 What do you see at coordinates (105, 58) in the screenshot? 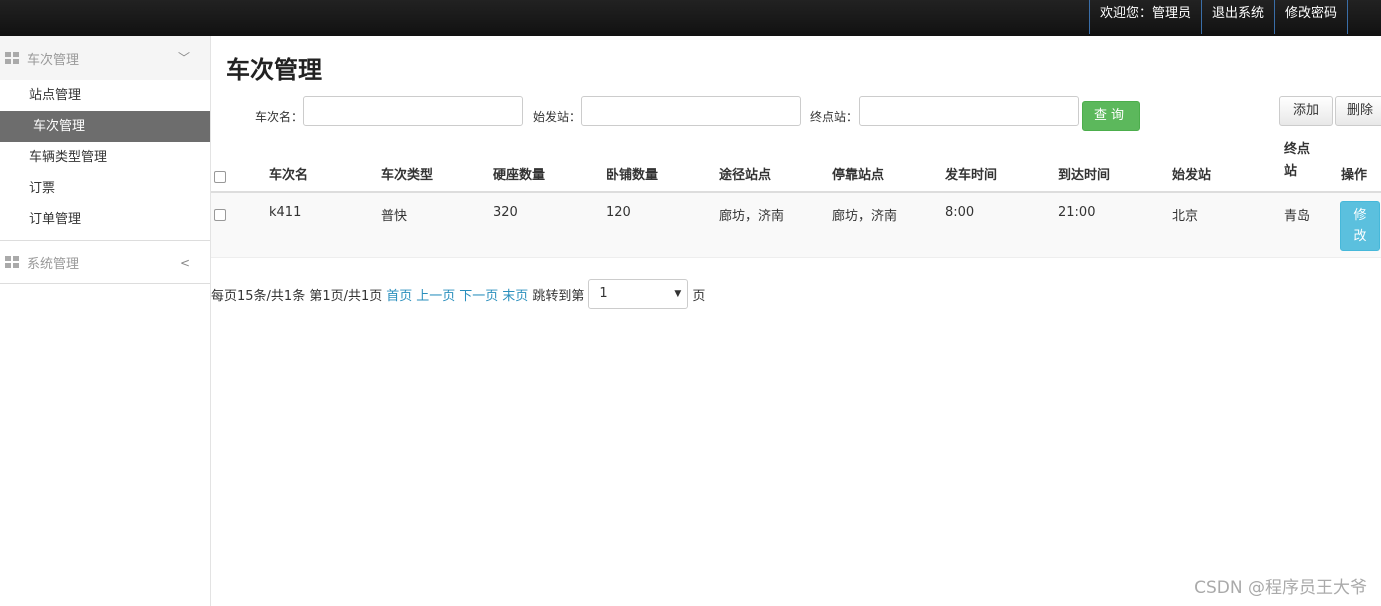
I see `sidebar-group-train: 车次管理 ﹀` at bounding box center [105, 58].